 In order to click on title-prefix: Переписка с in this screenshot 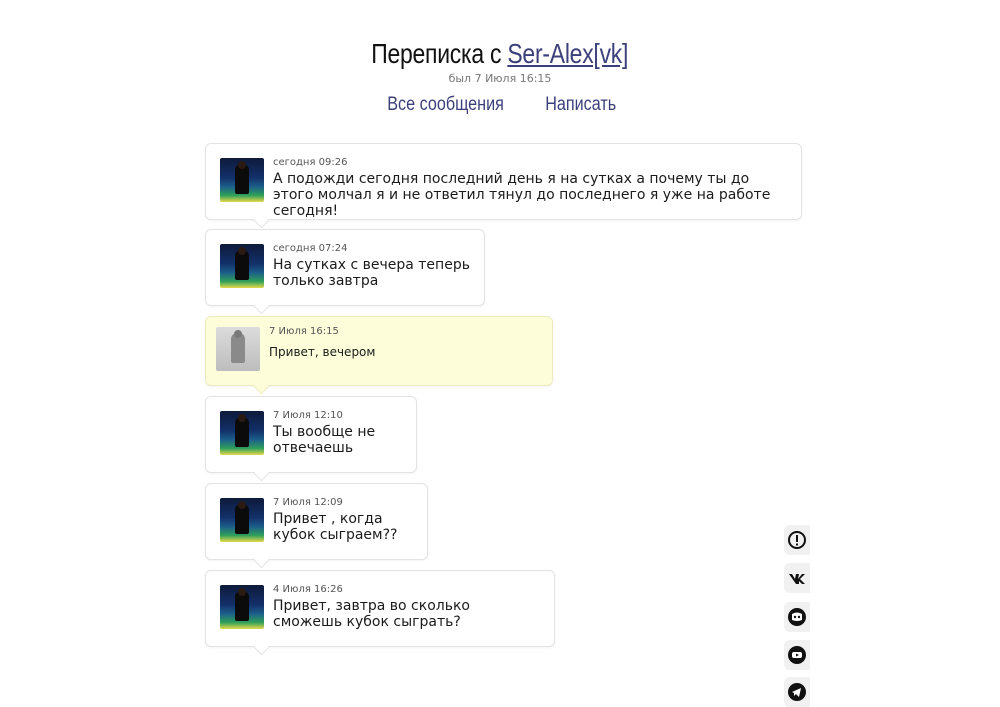, I will do `click(436, 53)`.